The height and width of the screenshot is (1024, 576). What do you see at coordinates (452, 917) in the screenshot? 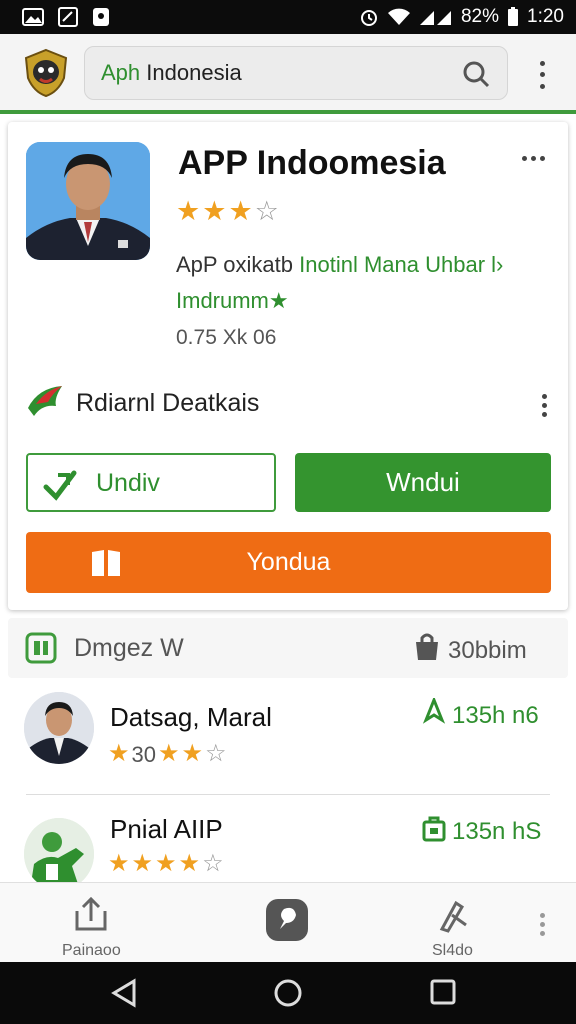
I see `tools-icon` at bounding box center [452, 917].